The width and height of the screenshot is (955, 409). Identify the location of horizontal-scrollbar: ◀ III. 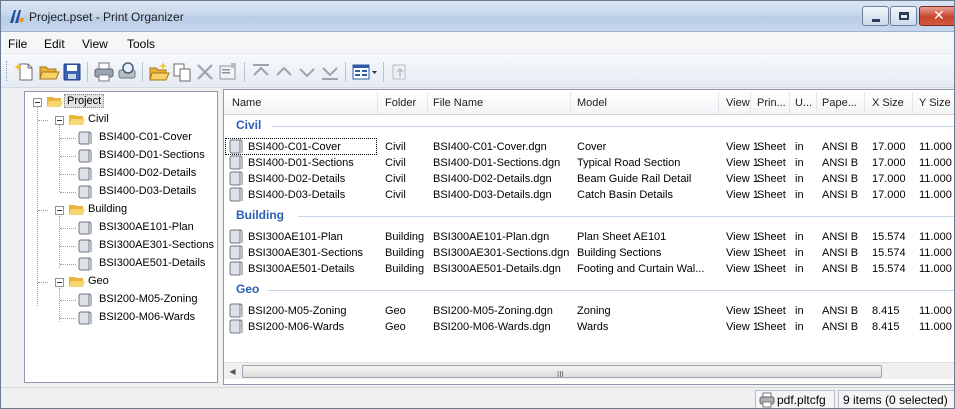
(589, 371).